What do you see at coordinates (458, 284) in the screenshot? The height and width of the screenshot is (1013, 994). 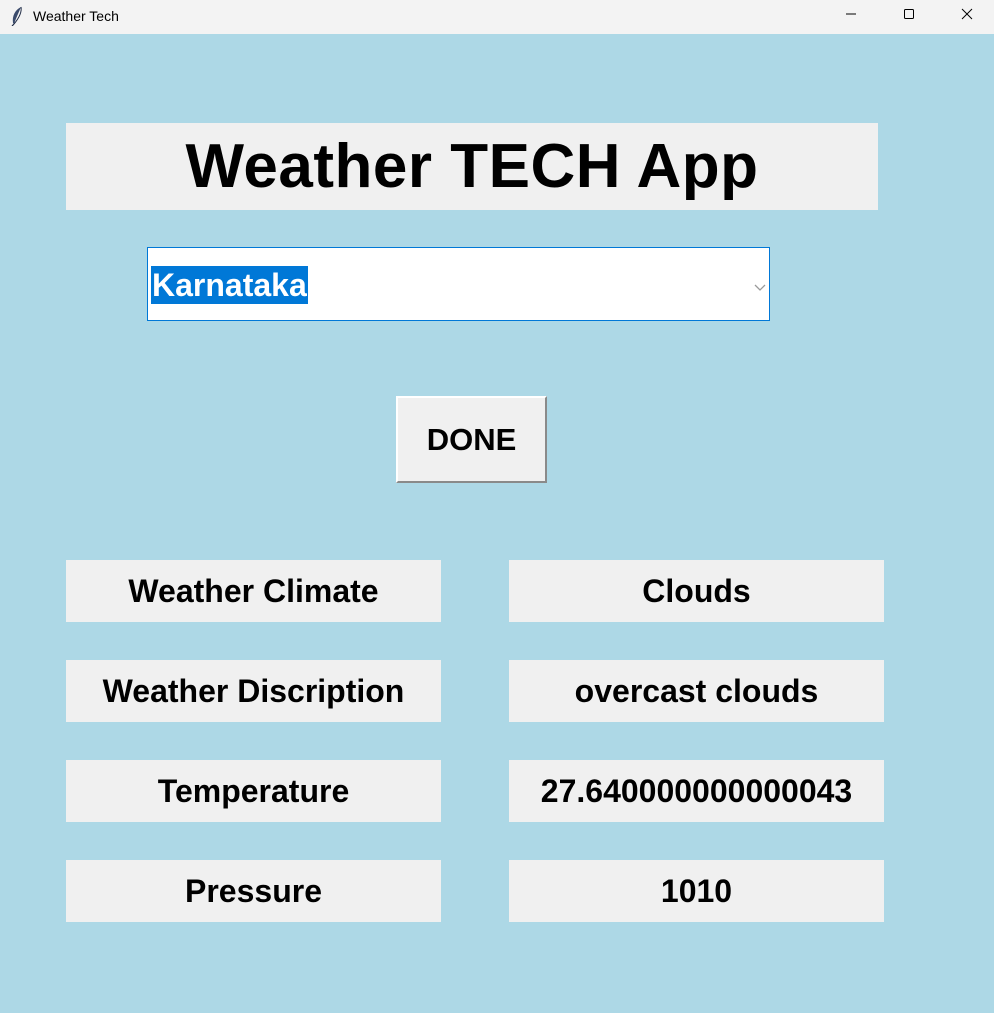 I see `state-select: Karnataka` at bounding box center [458, 284].